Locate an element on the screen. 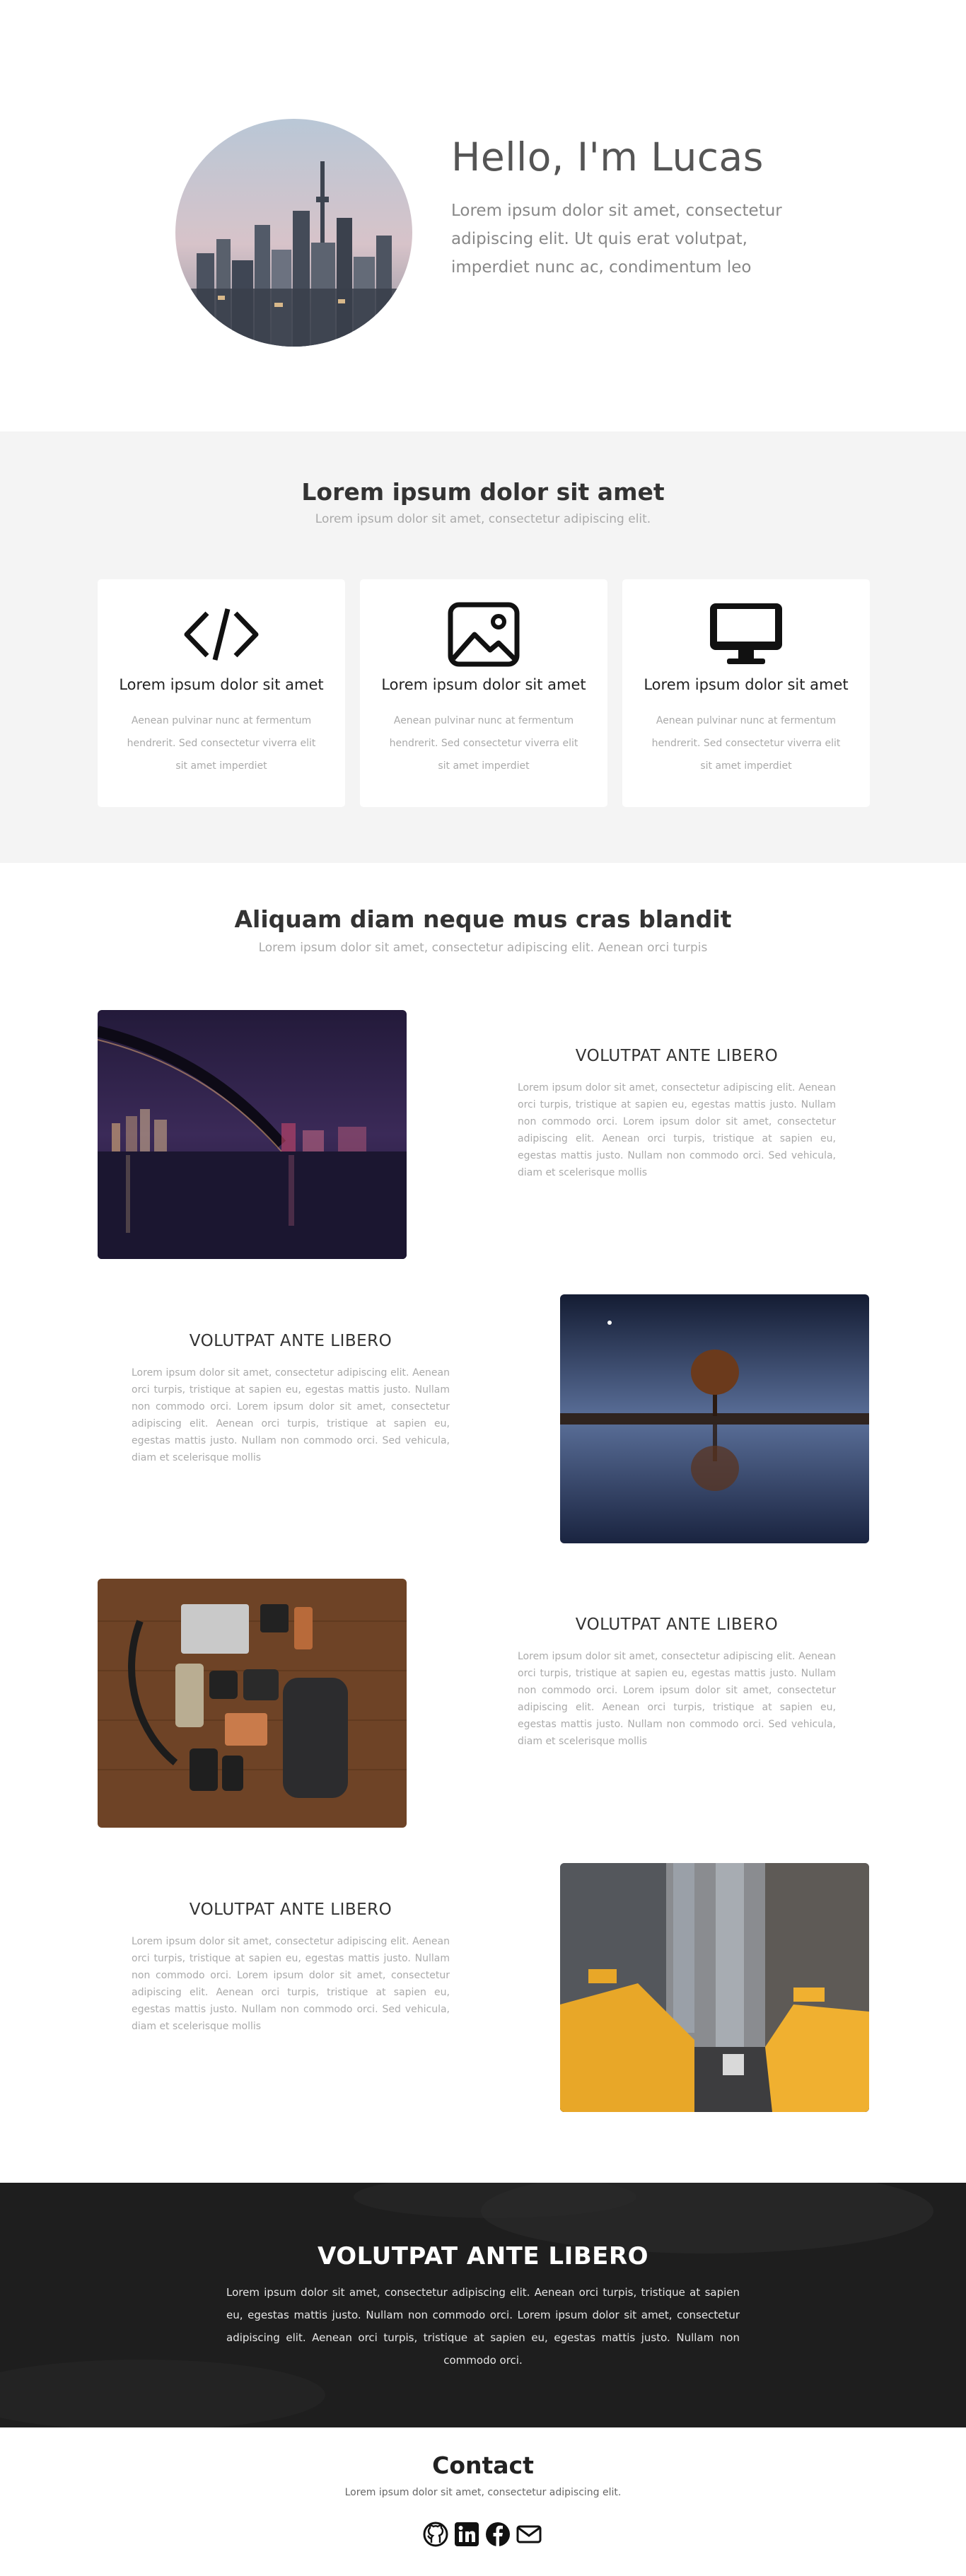 The image size is (966, 2576). tree-reflection-night-photo is located at coordinates (714, 1418).